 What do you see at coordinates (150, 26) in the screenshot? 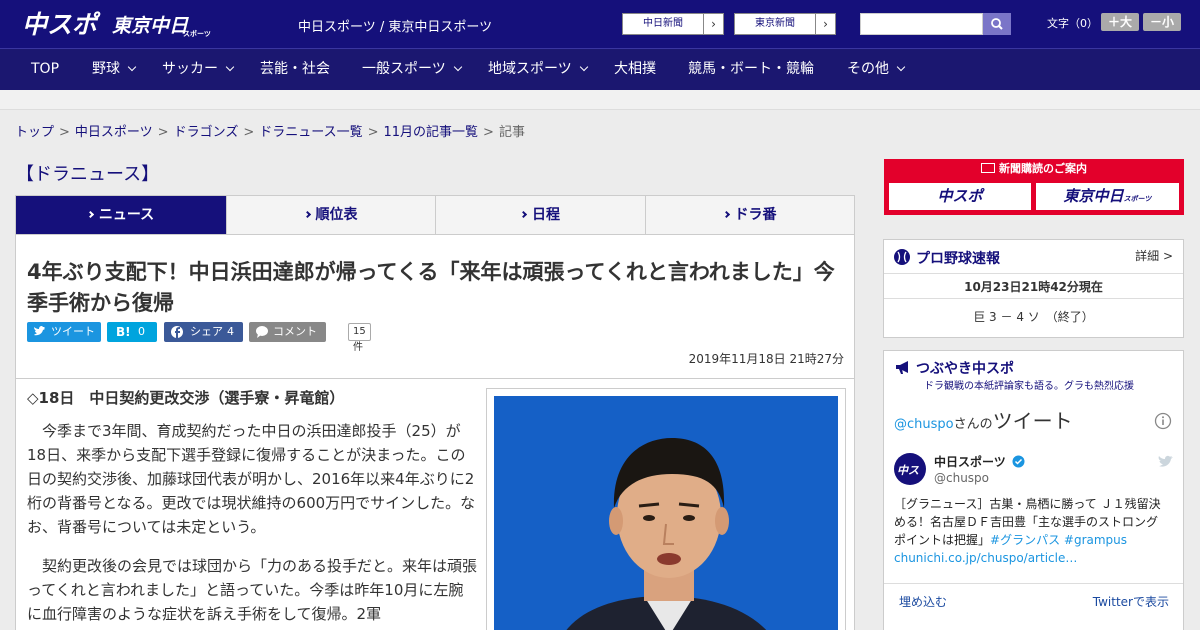
I see `logo-sub-text: 東京中日` at bounding box center [150, 26].